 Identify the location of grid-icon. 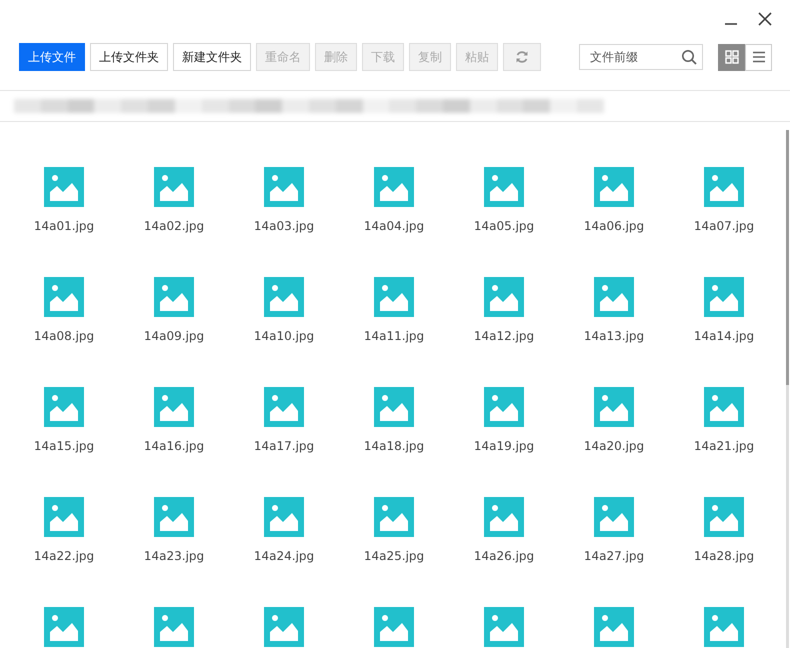
(731, 57).